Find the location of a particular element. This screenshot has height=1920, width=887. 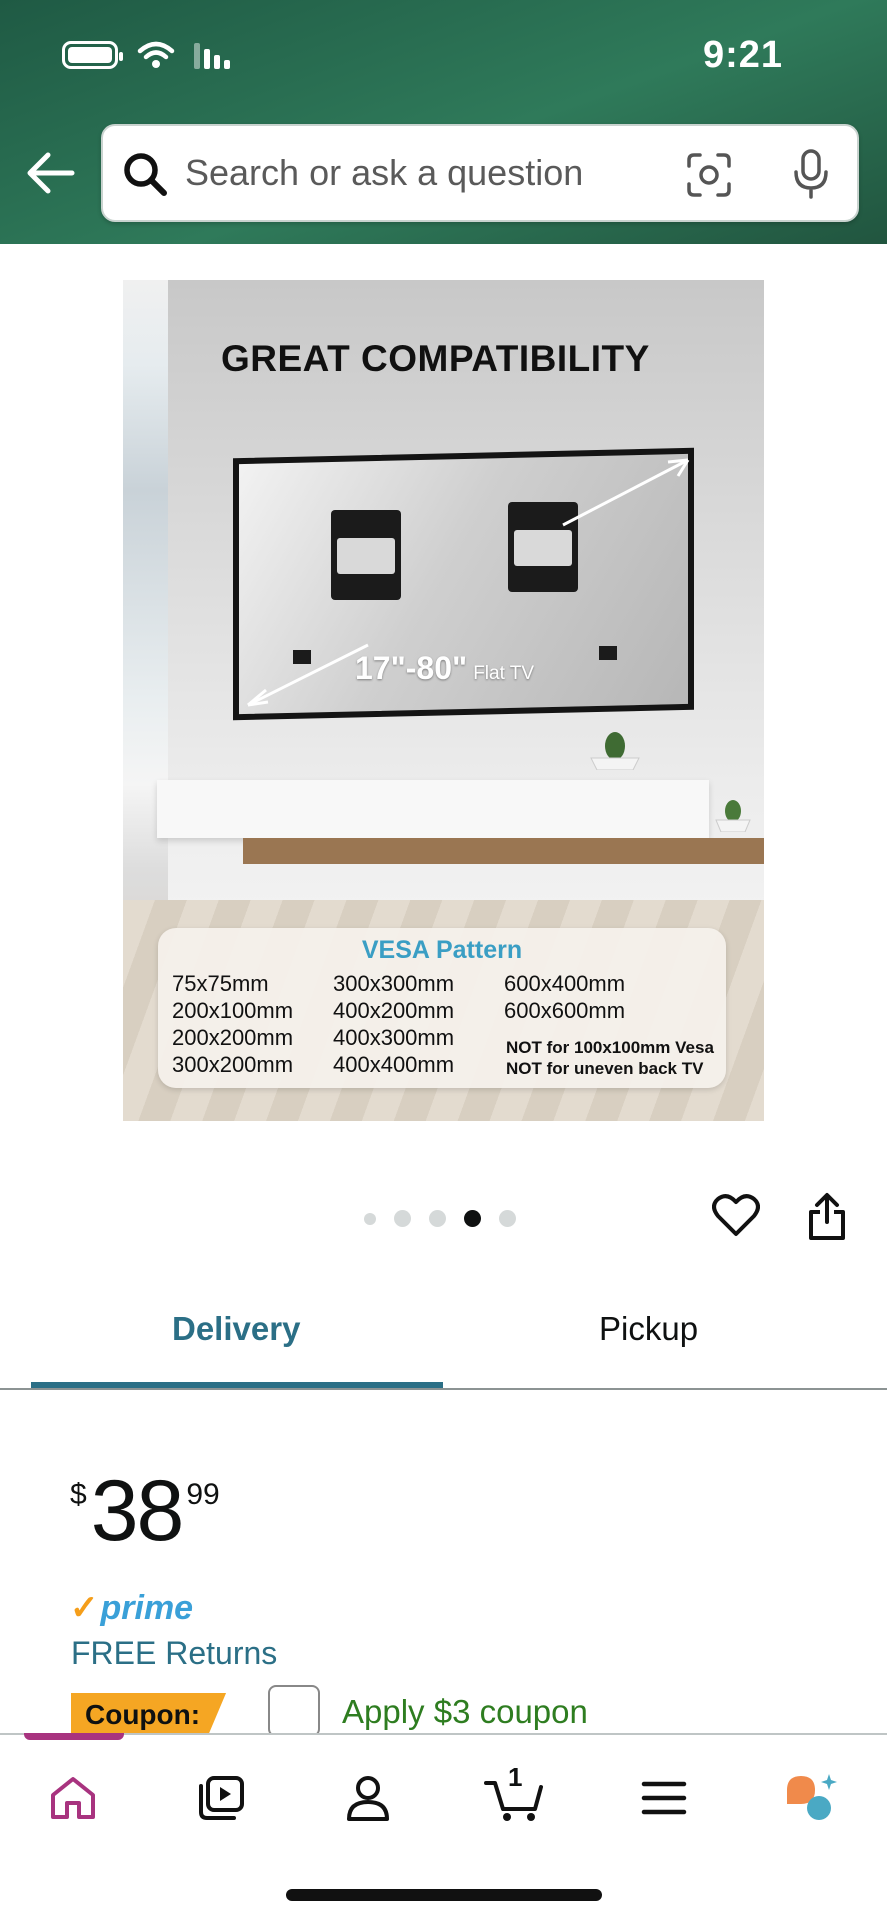

search-input is located at coordinates (425, 173).